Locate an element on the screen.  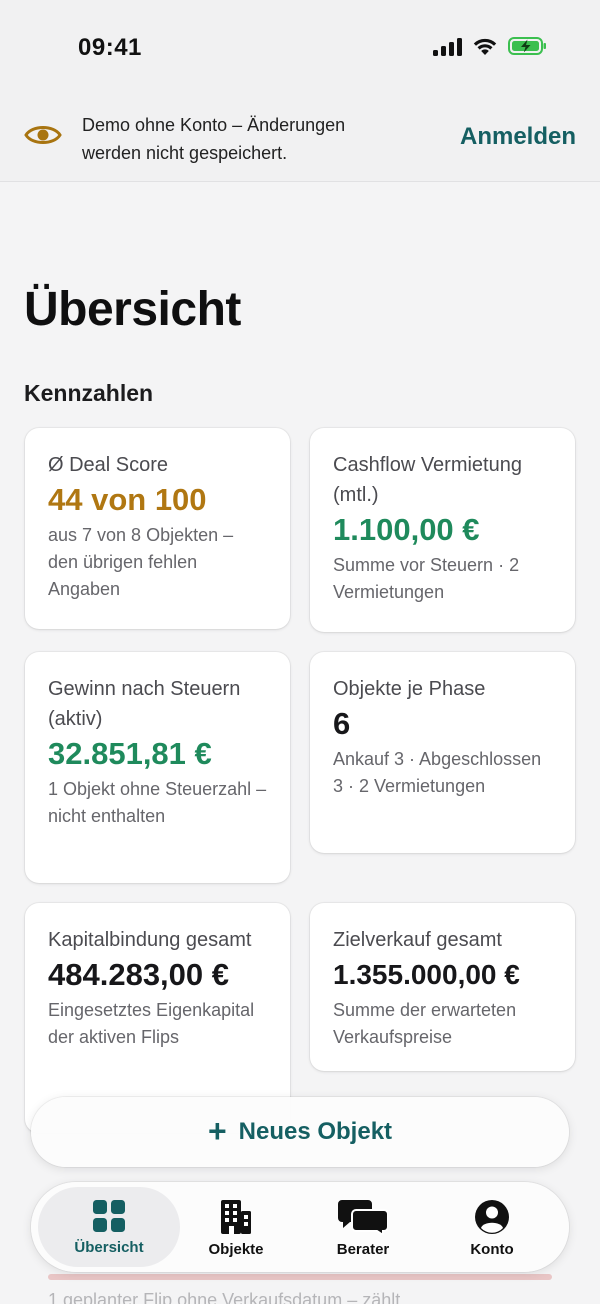
status-icons is located at coordinates (490, 46).